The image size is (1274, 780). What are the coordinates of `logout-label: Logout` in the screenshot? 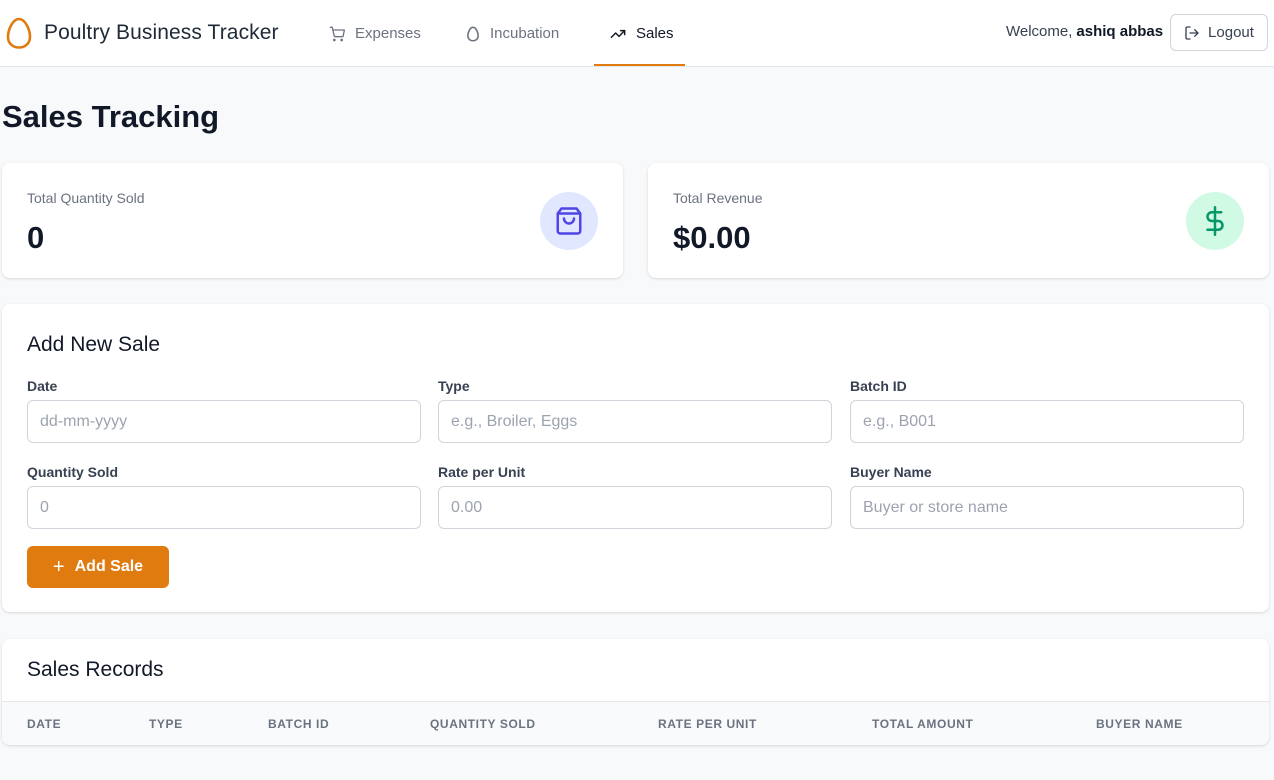 It's located at (1231, 32).